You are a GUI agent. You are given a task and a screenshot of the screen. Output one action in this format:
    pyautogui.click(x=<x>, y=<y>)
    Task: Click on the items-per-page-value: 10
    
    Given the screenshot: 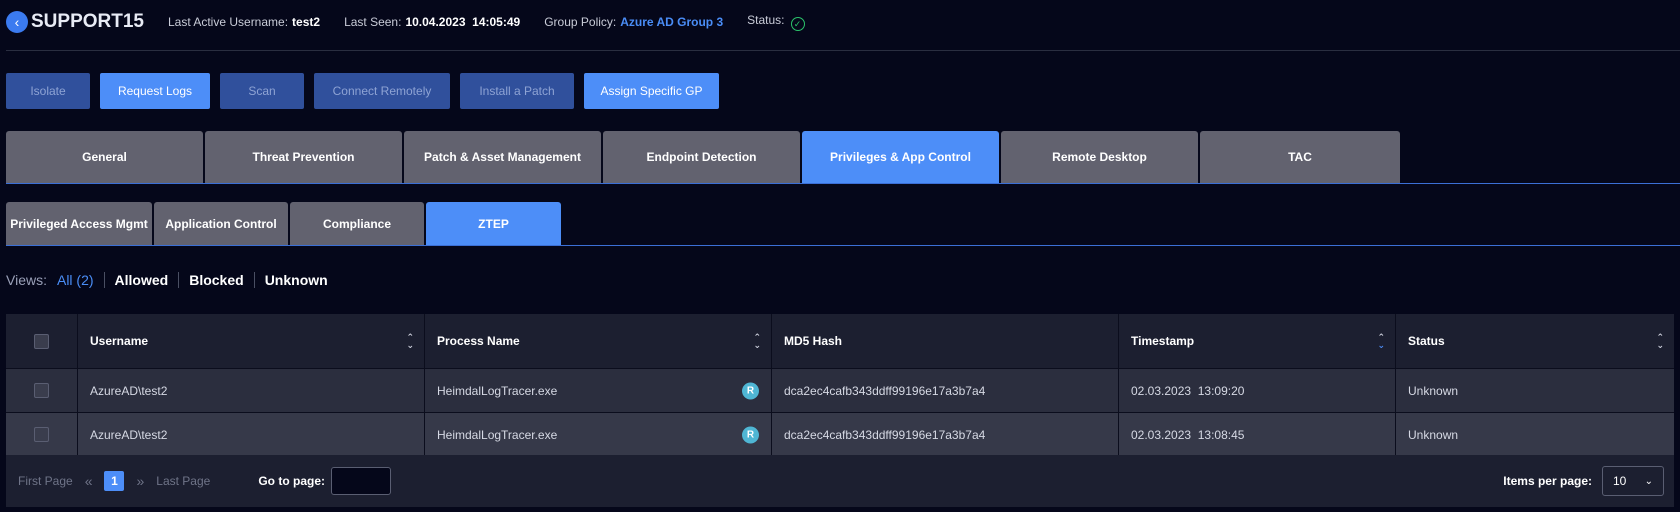 What is the action you would take?
    pyautogui.click(x=1620, y=481)
    